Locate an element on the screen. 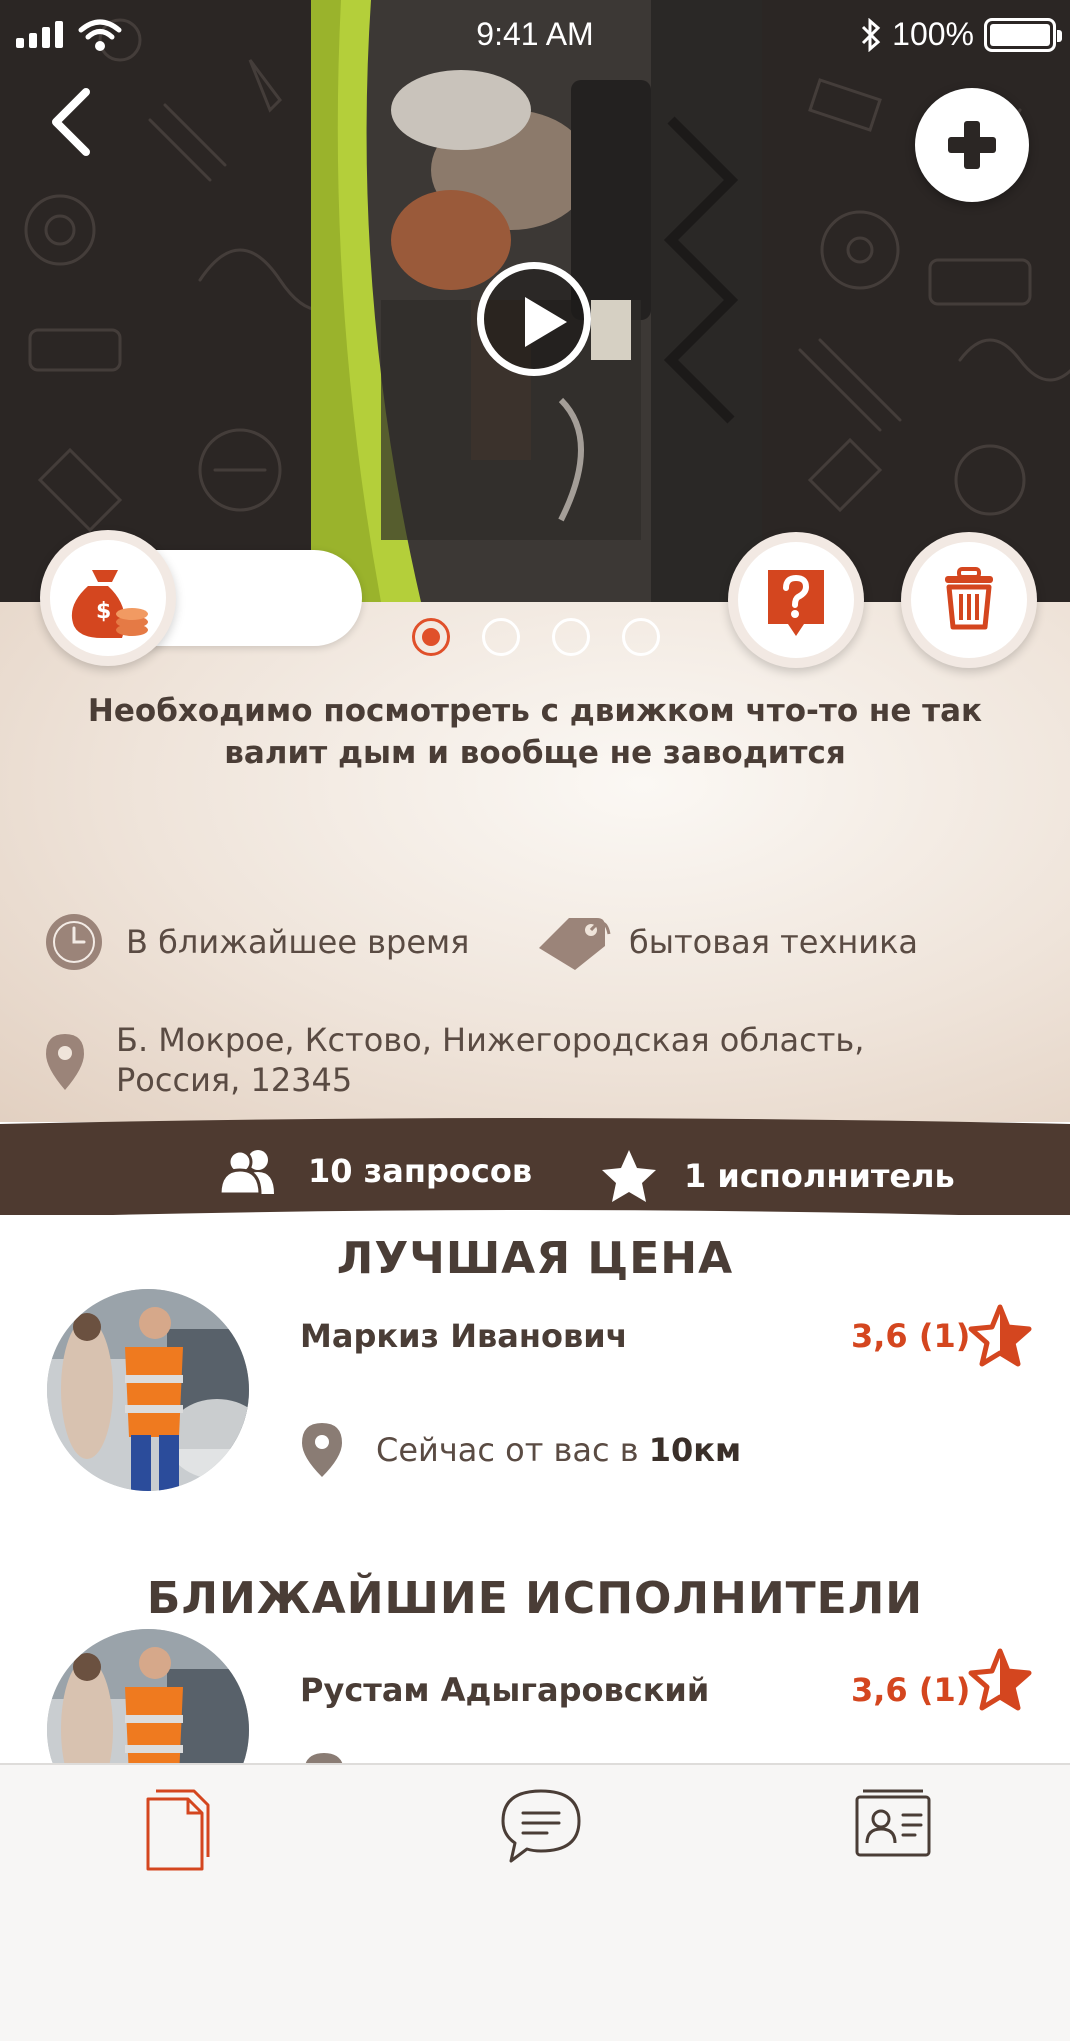 This screenshot has height=2041, width=1070. best-price-title: ЛУЧШАЯ ЦЕНА is located at coordinates (535, 1258).